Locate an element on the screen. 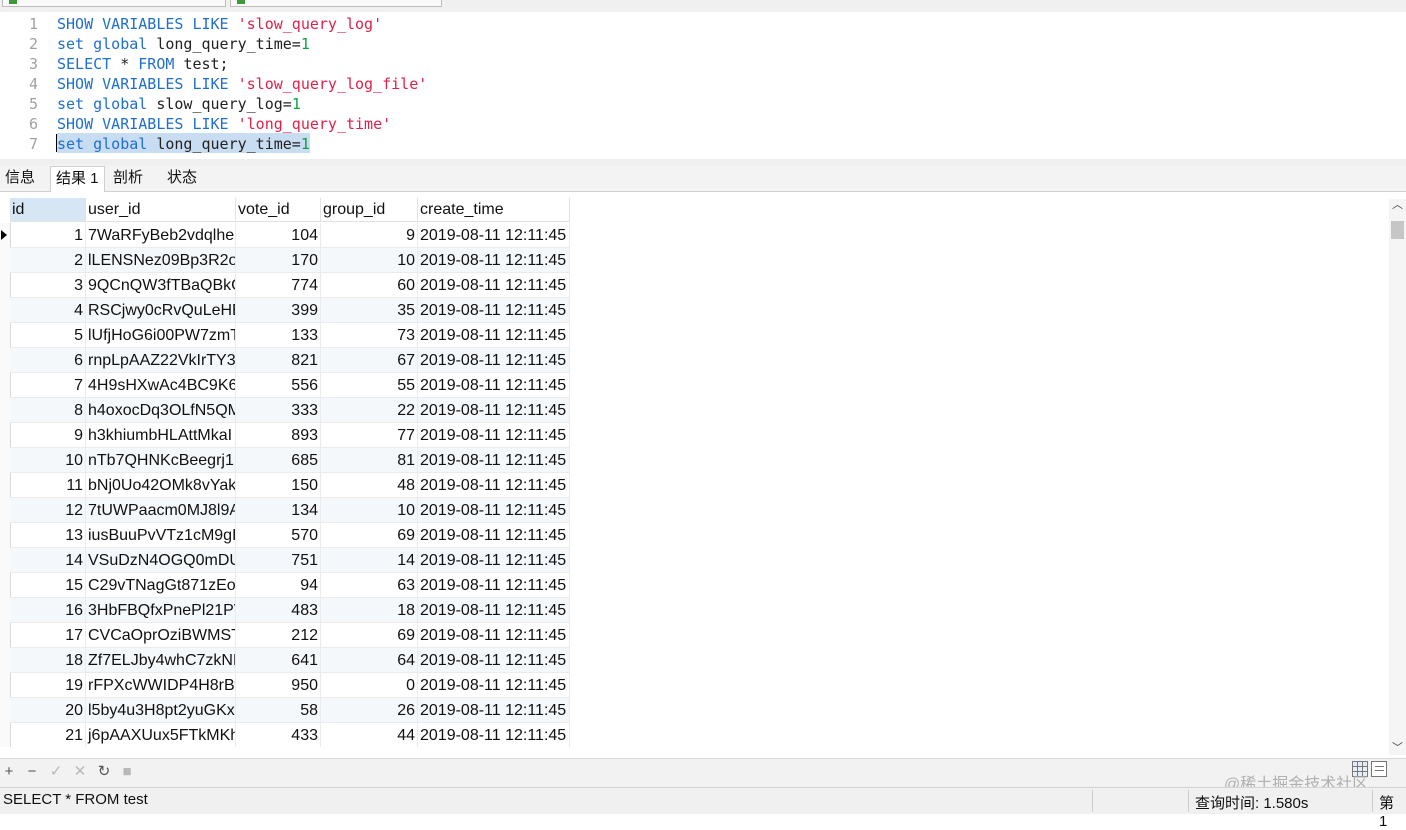 The image size is (1406, 830). cell-user-id: h3khiumbHLAttMkaI is located at coordinates (161, 435).